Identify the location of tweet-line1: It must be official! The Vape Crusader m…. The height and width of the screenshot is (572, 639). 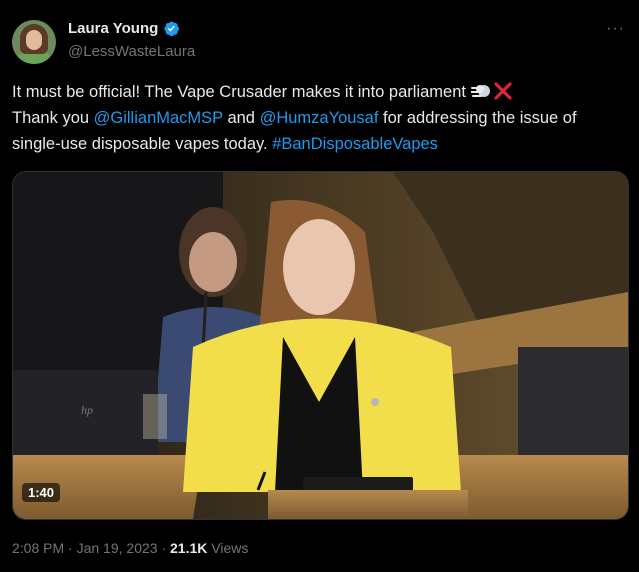
(241, 92).